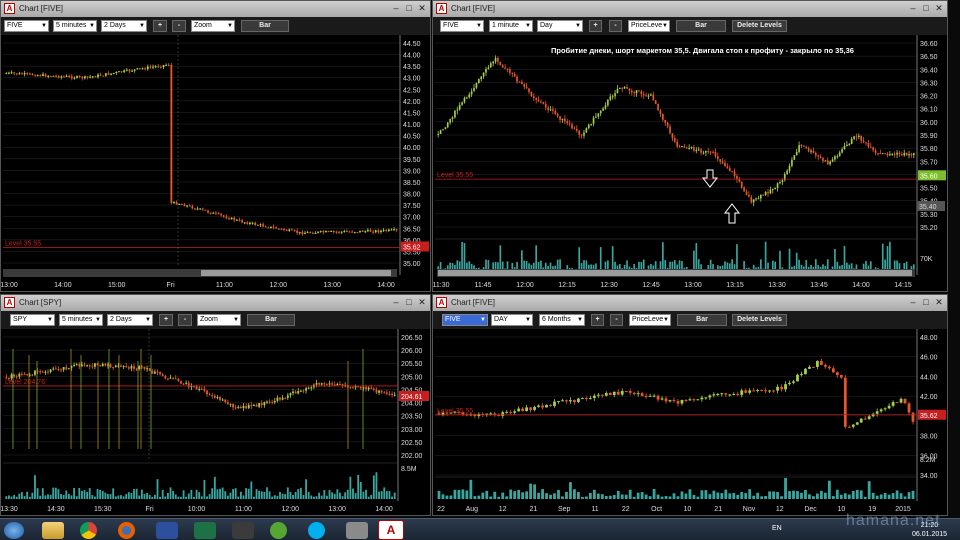 The height and width of the screenshot is (540, 960). What do you see at coordinates (167, 530) in the screenshot?
I see `save-icon` at bounding box center [167, 530].